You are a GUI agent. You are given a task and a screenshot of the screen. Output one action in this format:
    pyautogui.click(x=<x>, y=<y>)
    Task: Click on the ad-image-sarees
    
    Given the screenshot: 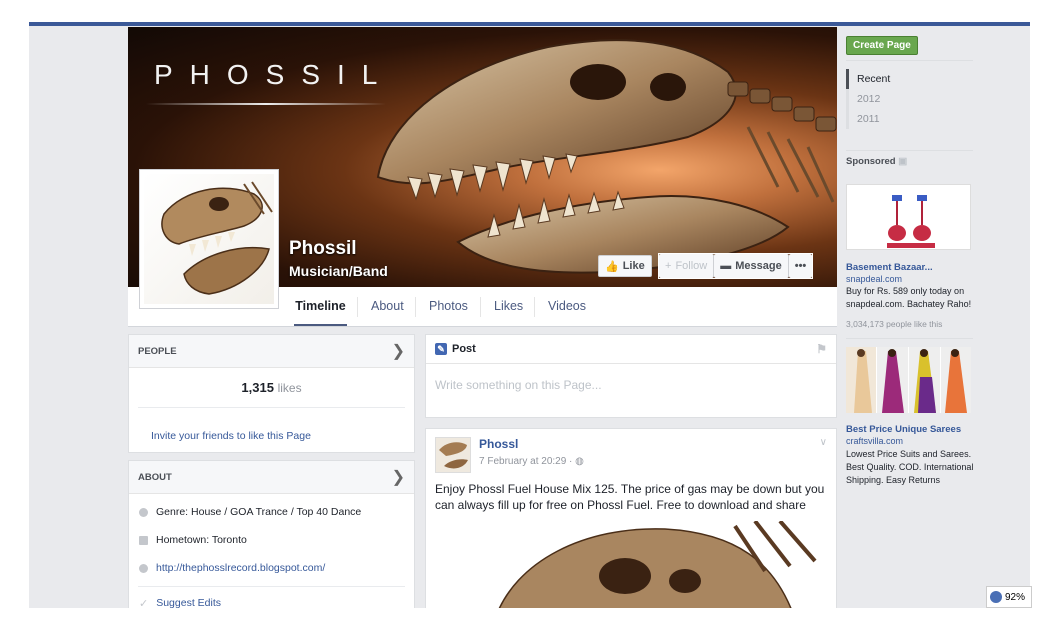 What is the action you would take?
    pyautogui.click(x=908, y=380)
    